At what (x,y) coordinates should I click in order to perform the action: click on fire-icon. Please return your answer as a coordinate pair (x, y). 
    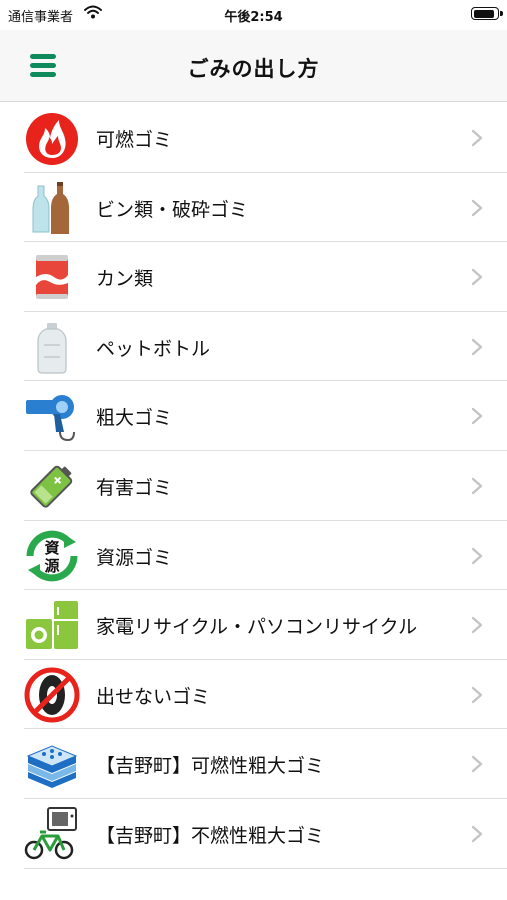
    Looking at the image, I should click on (52, 138).